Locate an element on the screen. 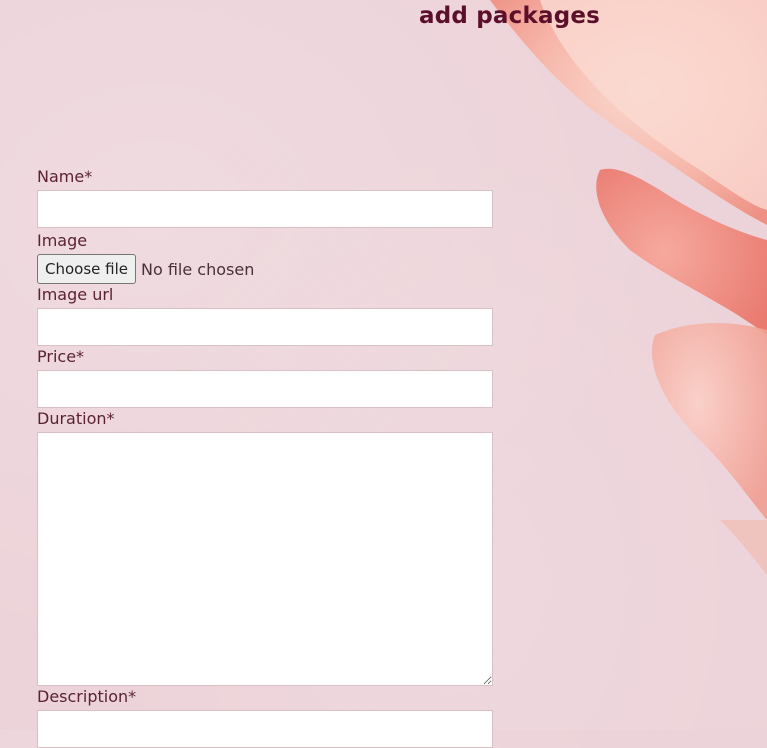 This screenshot has width=767, height=748. name-input is located at coordinates (265, 209).